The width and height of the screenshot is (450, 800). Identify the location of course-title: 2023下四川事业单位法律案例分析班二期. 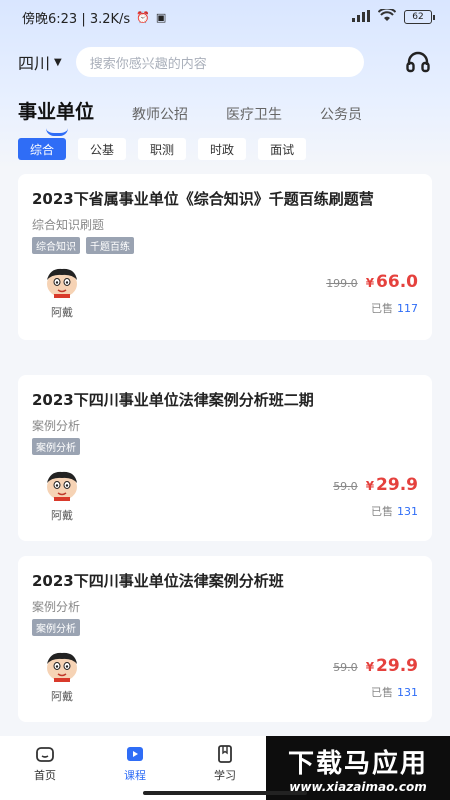
(173, 400).